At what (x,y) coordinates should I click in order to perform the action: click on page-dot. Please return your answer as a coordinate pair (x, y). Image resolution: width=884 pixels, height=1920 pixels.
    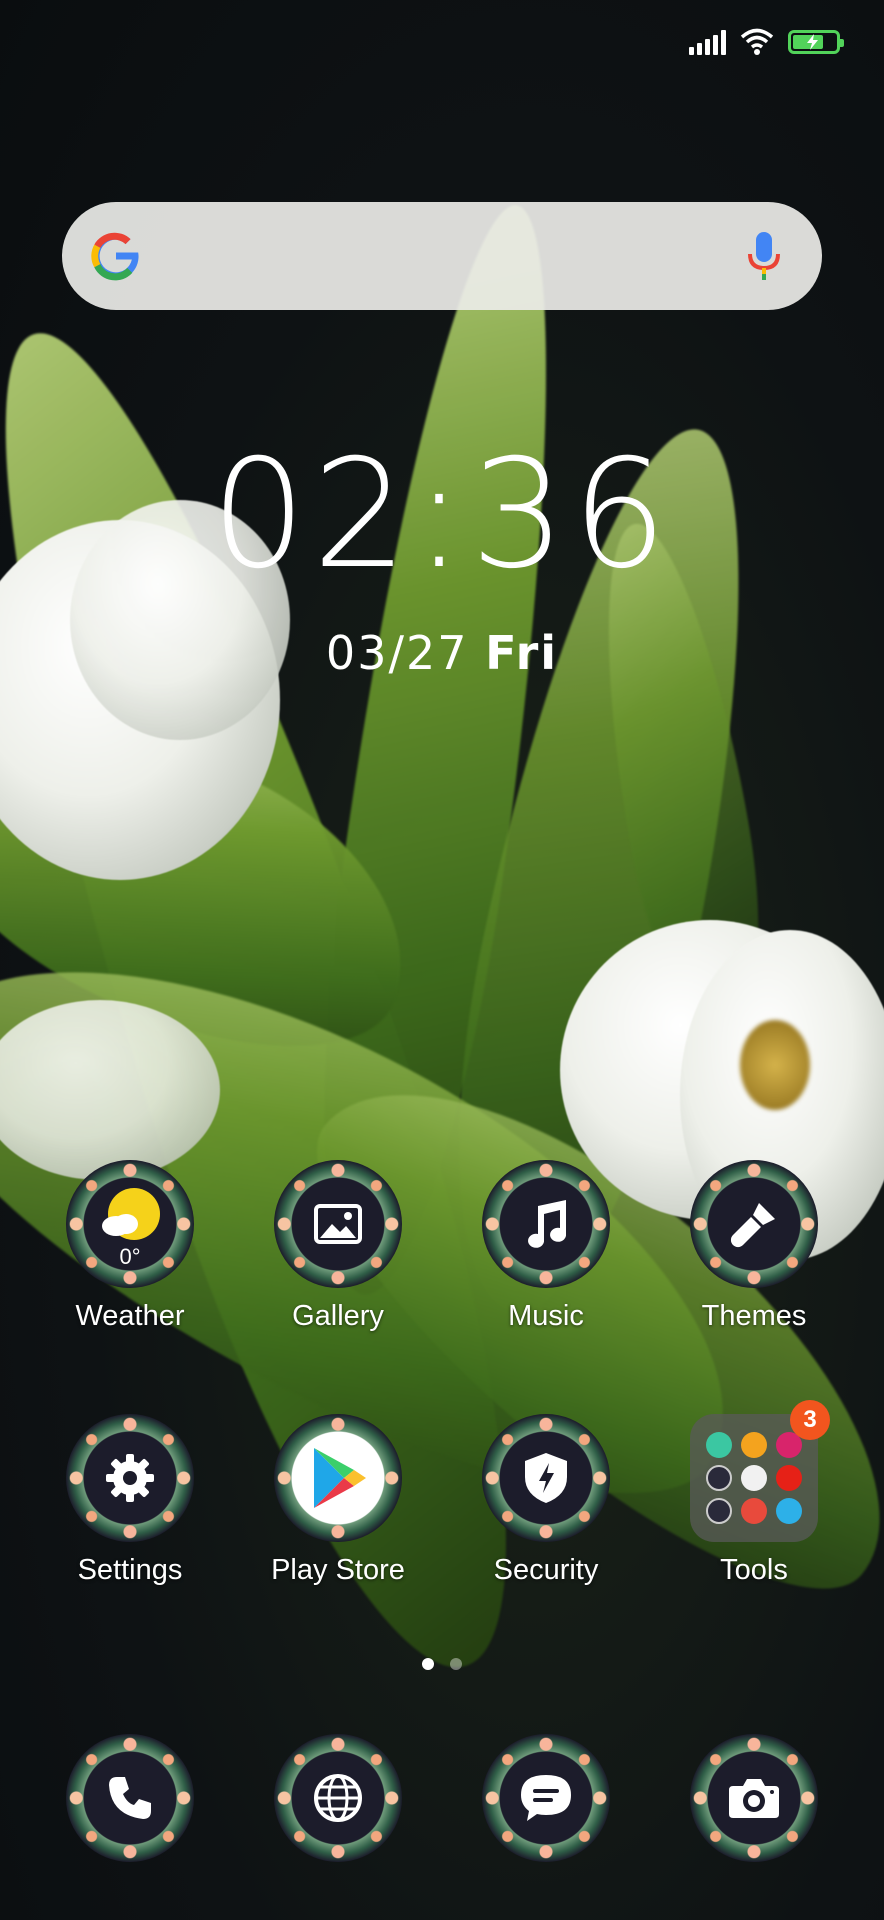
    Looking at the image, I should click on (456, 1664).